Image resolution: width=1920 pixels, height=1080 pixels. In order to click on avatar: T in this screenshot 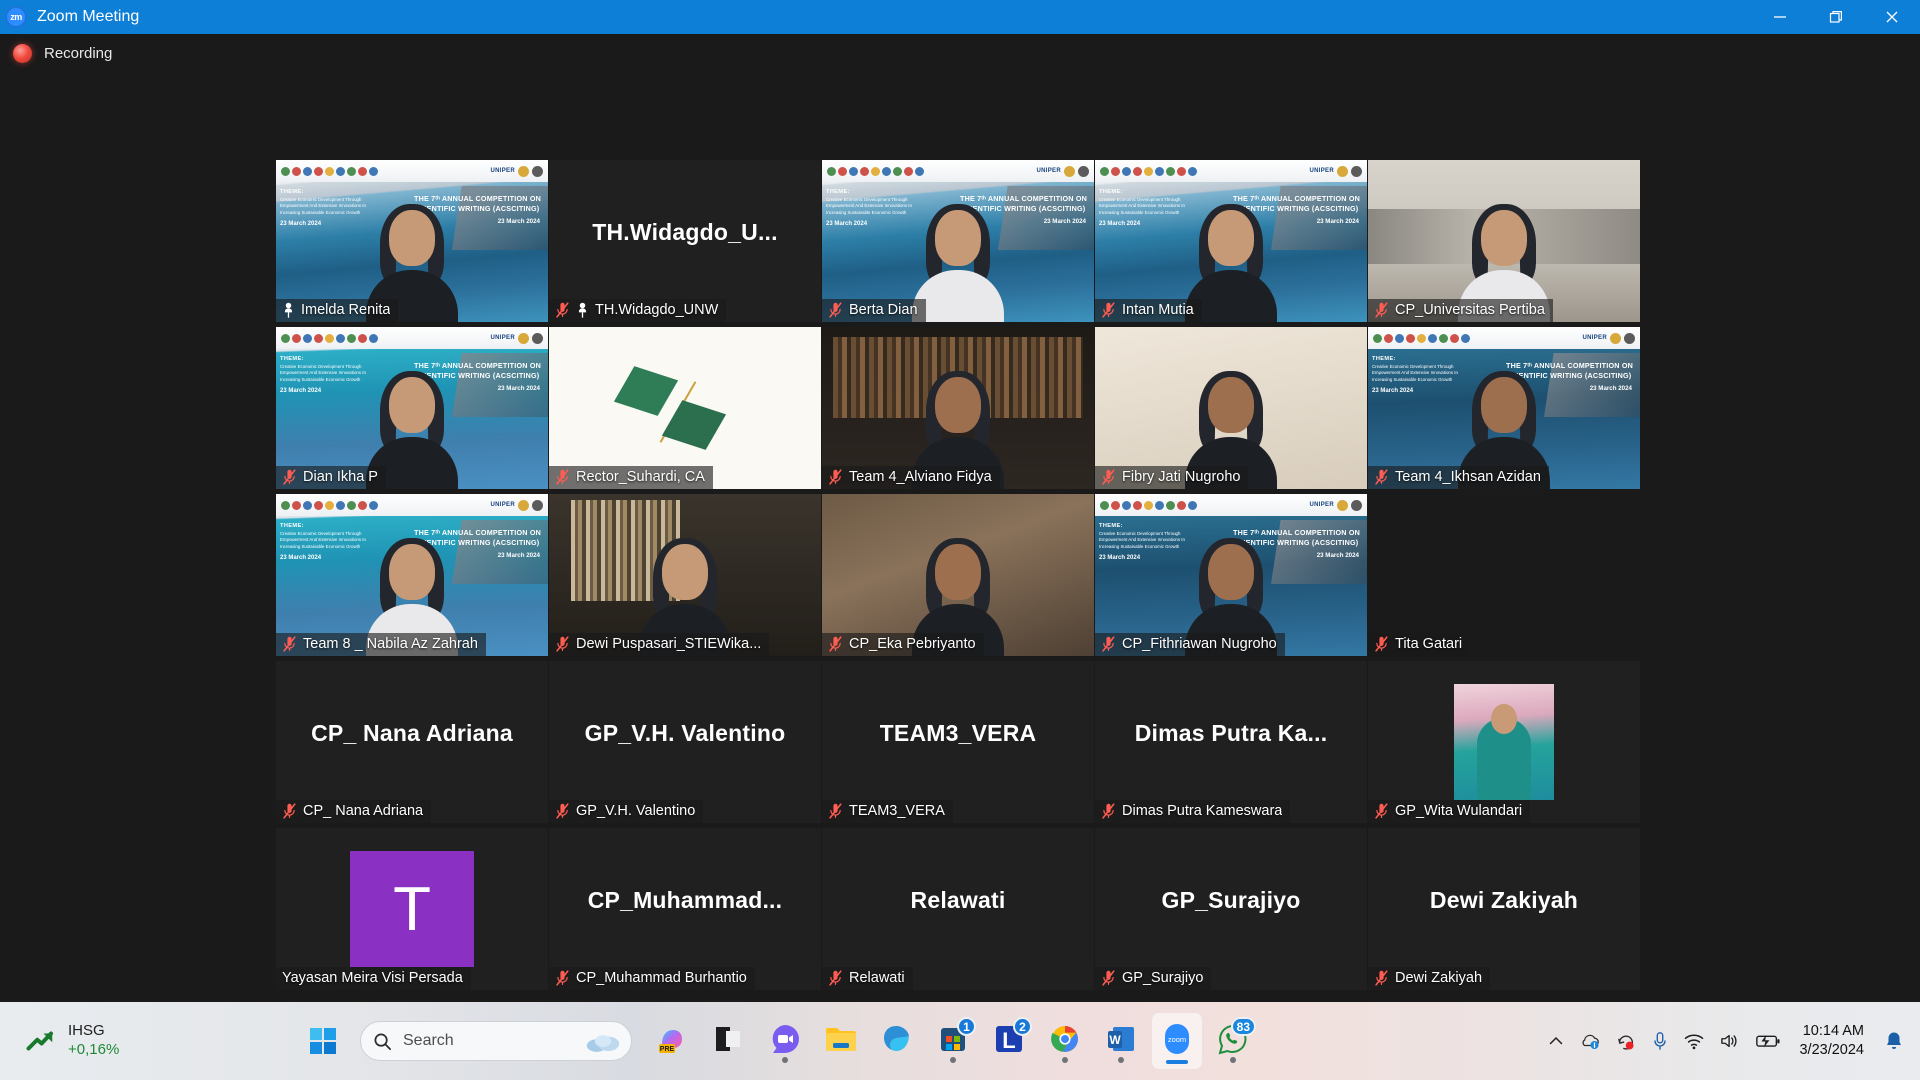, I will do `click(412, 909)`.